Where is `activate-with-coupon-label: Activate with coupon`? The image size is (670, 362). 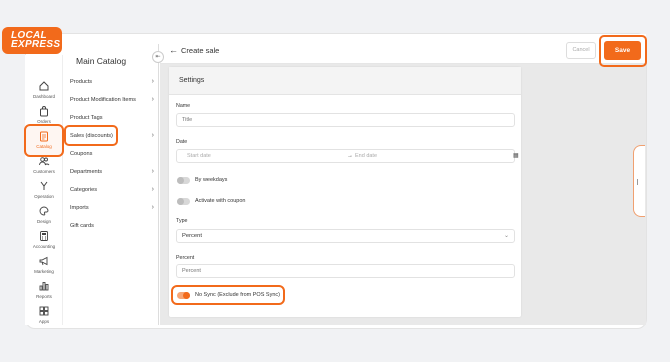 activate-with-coupon-label: Activate with coupon is located at coordinates (220, 201).